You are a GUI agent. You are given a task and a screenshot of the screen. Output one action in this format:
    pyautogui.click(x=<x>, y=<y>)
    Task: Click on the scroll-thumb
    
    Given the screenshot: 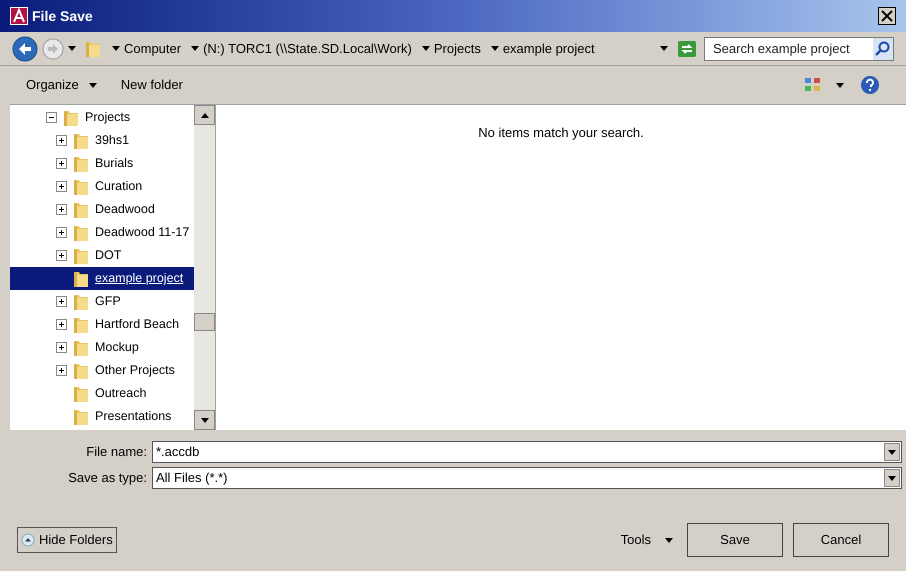 What is the action you would take?
    pyautogui.click(x=204, y=322)
    